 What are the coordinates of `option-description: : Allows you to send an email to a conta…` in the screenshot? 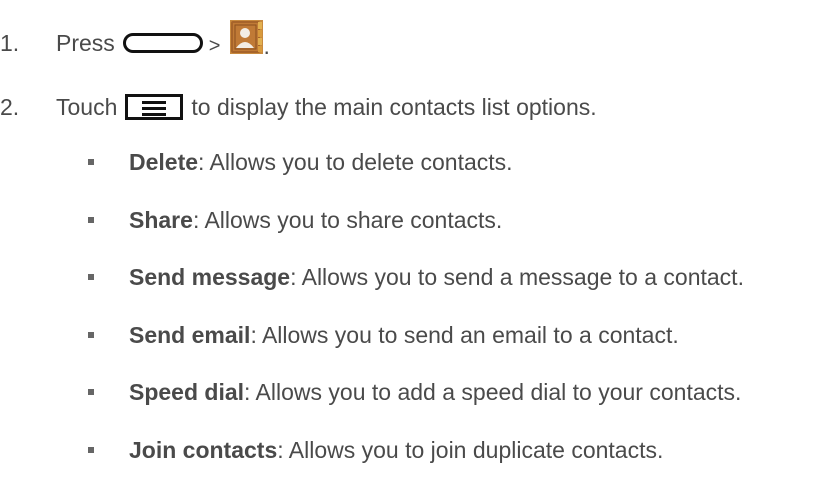 It's located at (464, 334).